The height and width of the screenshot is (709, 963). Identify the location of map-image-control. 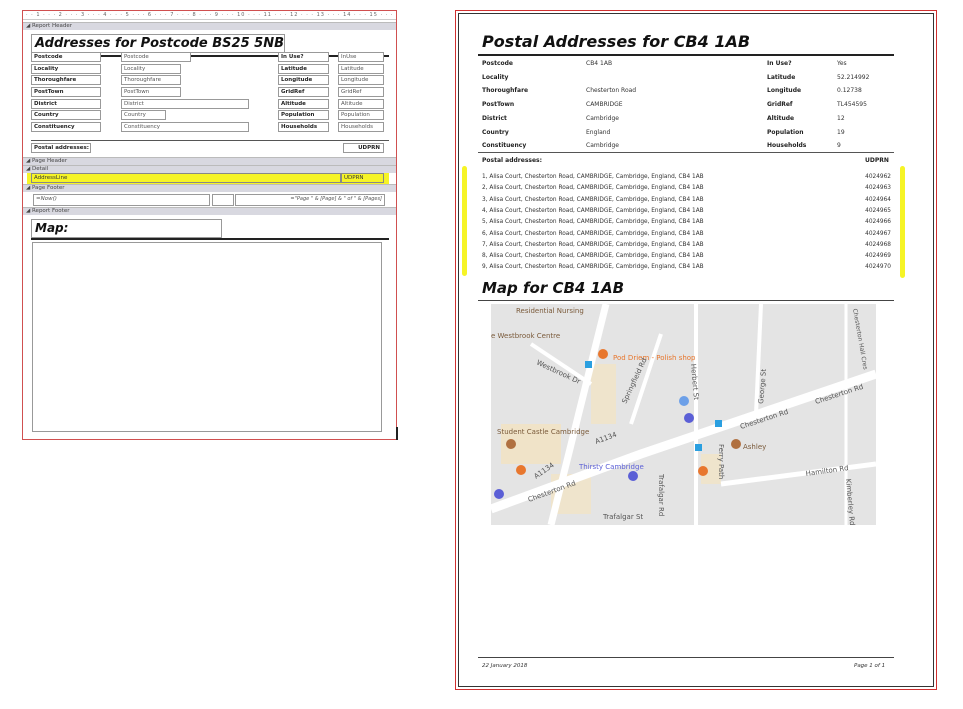
(207, 337).